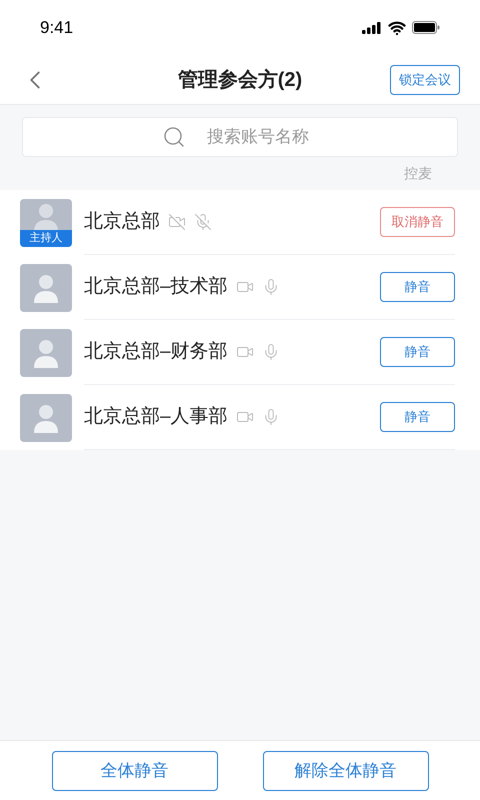 This screenshot has width=480, height=800. What do you see at coordinates (135, 770) in the screenshot?
I see `mute-all-button: 全体静音` at bounding box center [135, 770].